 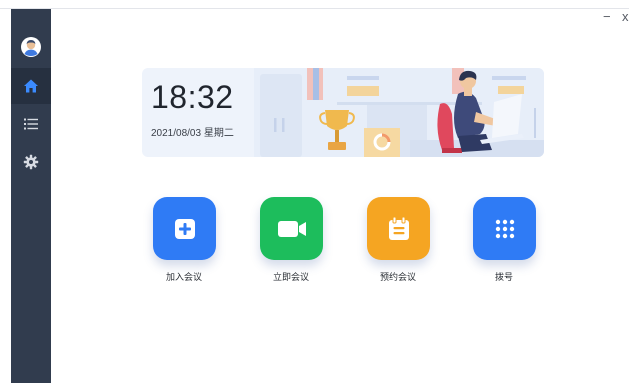 I want to click on sidebar-item-list, so click(x=31, y=124).